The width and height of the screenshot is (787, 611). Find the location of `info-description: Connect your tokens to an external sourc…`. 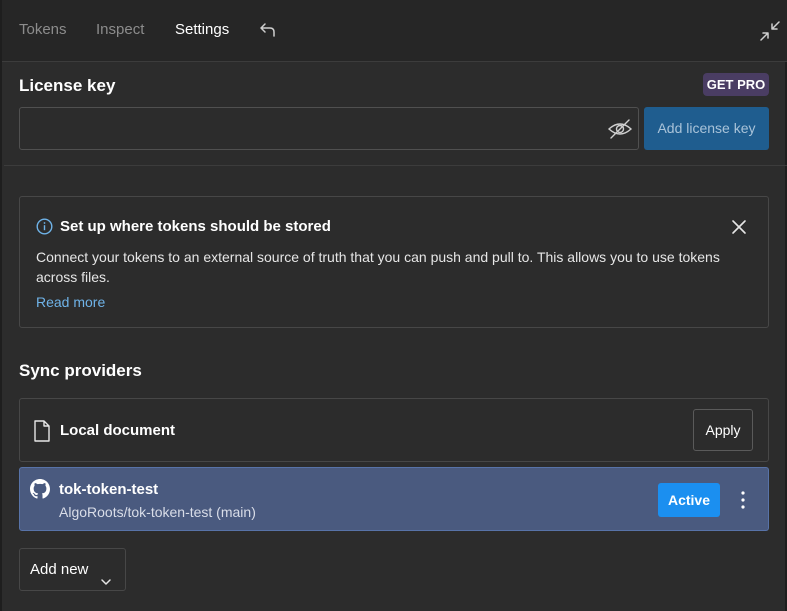

info-description: Connect your tokens to an external sourc… is located at coordinates (378, 267).